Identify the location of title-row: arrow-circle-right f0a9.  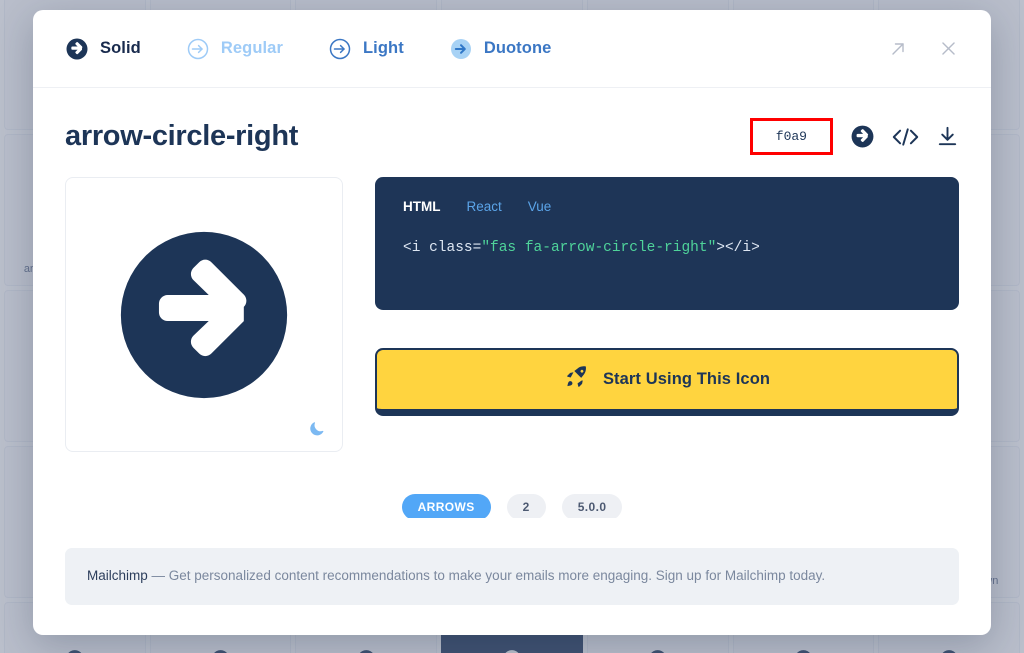
(512, 136).